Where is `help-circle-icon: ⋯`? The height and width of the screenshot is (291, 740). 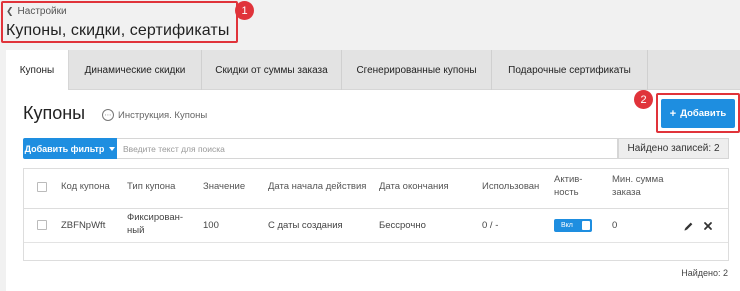
help-circle-icon: ⋯ is located at coordinates (108, 115).